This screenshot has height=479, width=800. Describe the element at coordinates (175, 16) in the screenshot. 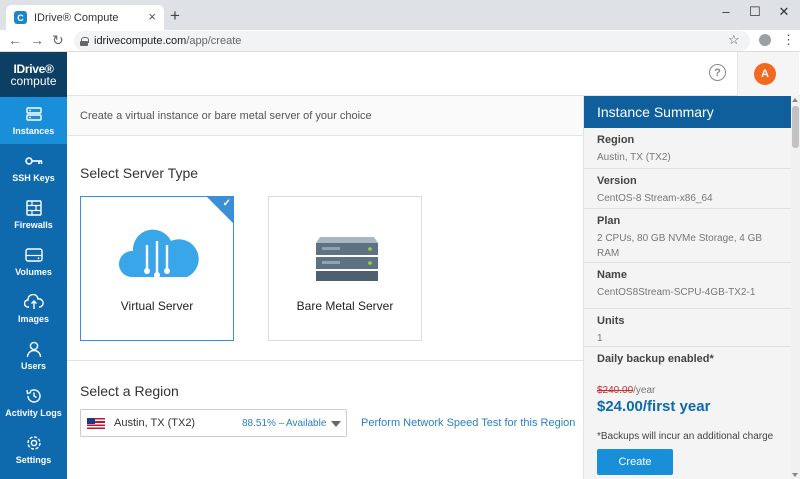

I see `new-tab-icon: +` at that location.